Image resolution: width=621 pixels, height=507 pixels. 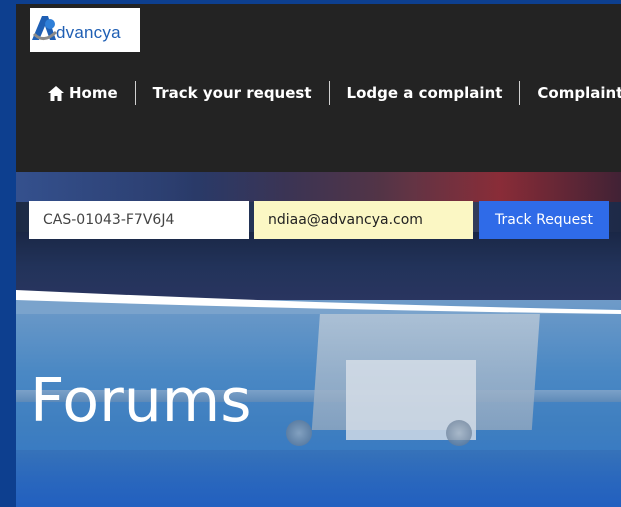 What do you see at coordinates (45, 28) in the screenshot?
I see `advancya-logo-icon` at bounding box center [45, 28].